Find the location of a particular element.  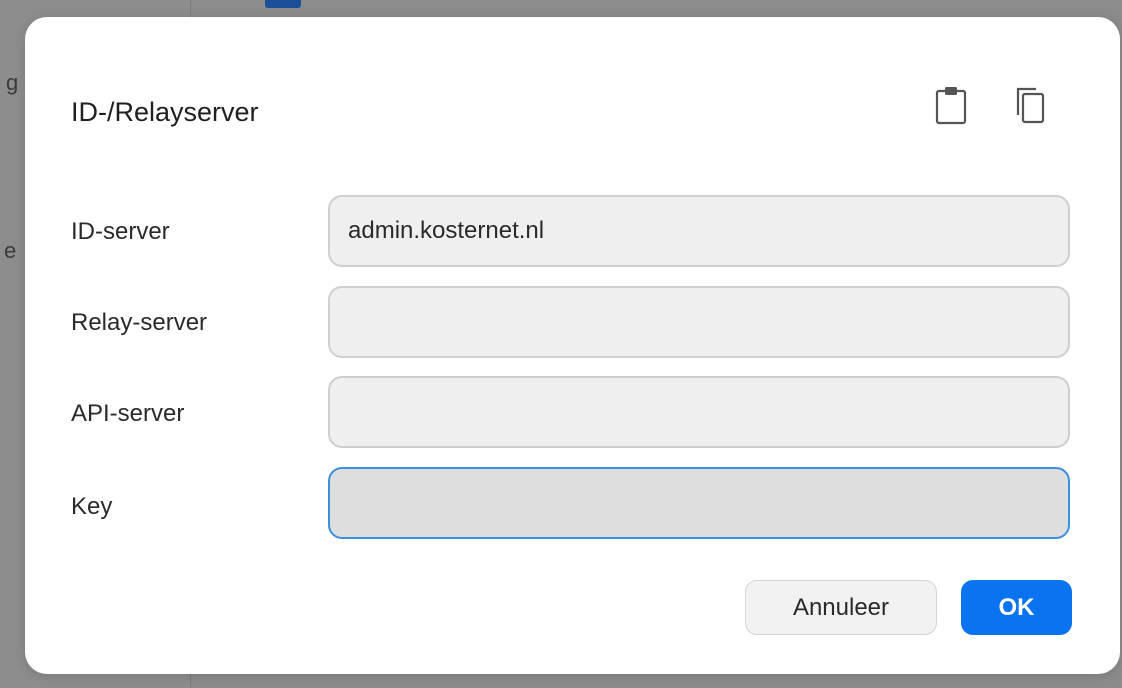

ok-button: OK is located at coordinates (1016, 607).